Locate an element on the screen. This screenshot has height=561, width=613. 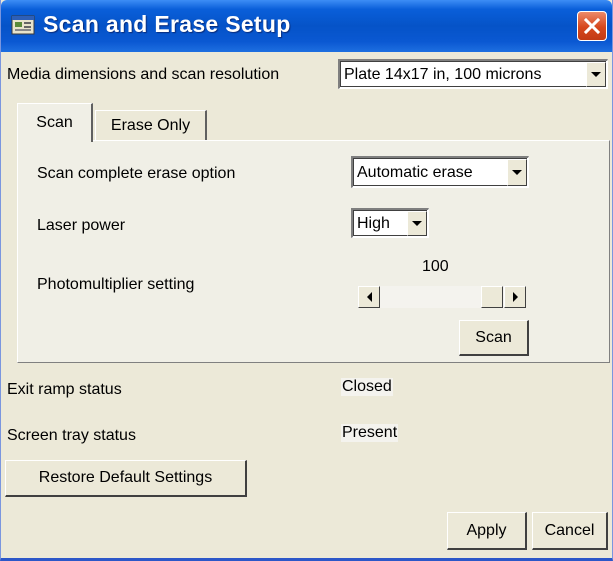
photomultiplier-label: Photomultiplier setting is located at coordinates (116, 284).